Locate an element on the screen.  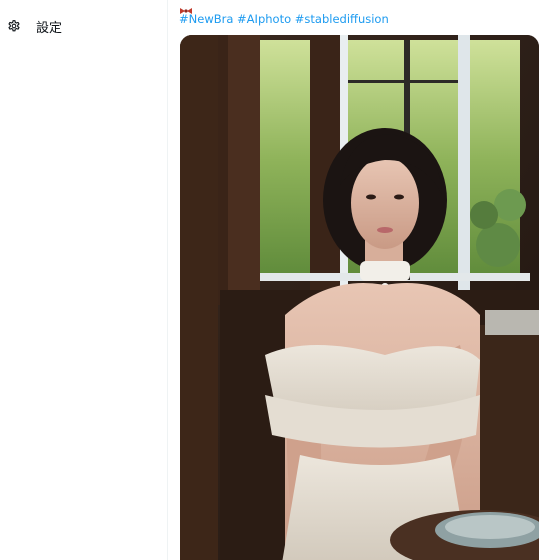
hashtag-newbra: #NewBra is located at coordinates (206, 19).